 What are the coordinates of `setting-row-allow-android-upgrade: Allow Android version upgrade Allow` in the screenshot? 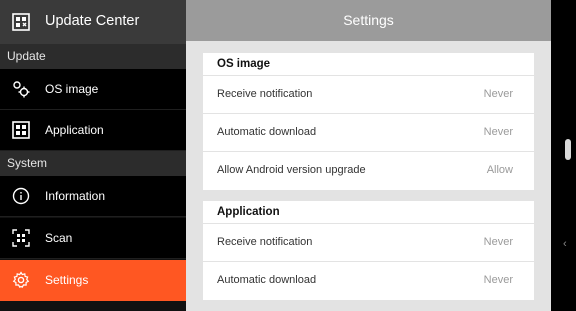 It's located at (368, 171).